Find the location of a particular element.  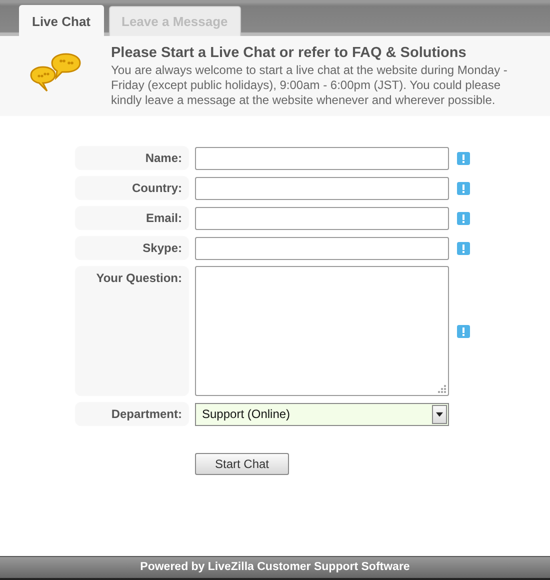

question-field is located at coordinates (322, 331).